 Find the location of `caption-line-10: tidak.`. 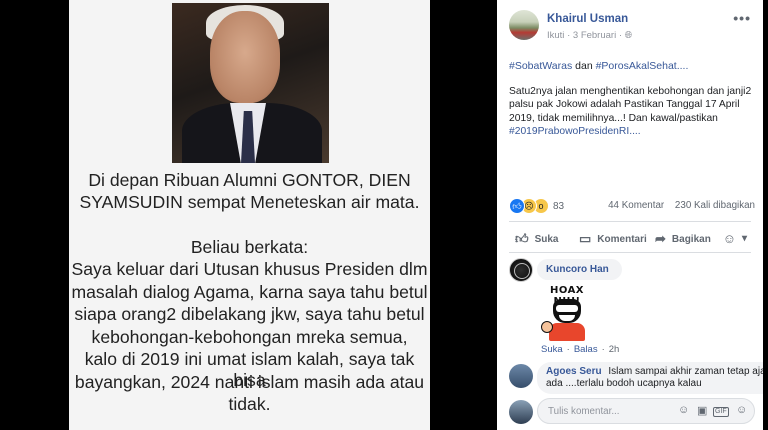

caption-line-10: tidak. is located at coordinates (249, 404).